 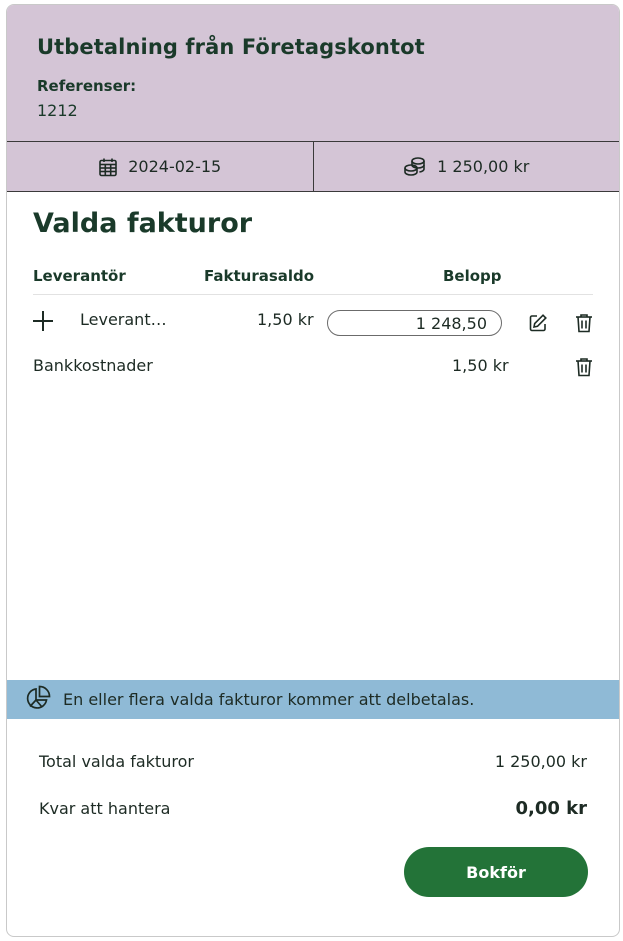 What do you see at coordinates (79, 276) in the screenshot?
I see `column-supplier: Leverantör` at bounding box center [79, 276].